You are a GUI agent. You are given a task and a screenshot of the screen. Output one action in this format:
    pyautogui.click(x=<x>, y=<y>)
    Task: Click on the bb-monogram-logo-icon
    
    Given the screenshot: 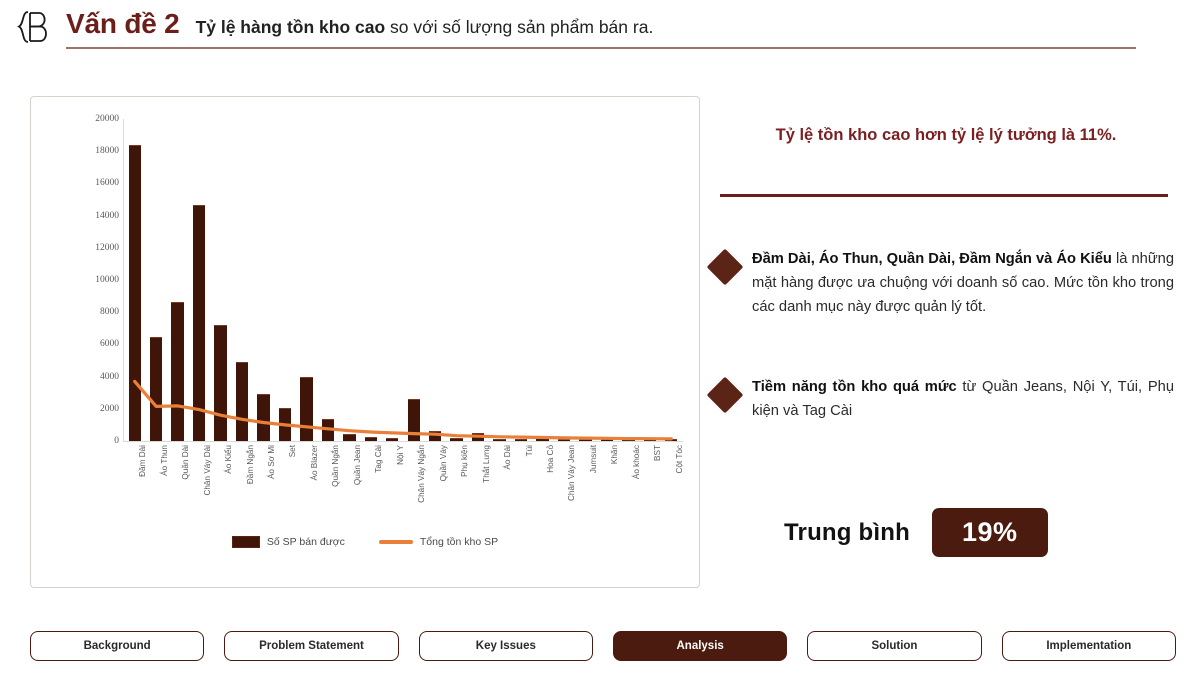 What is the action you would take?
    pyautogui.click(x=36, y=27)
    